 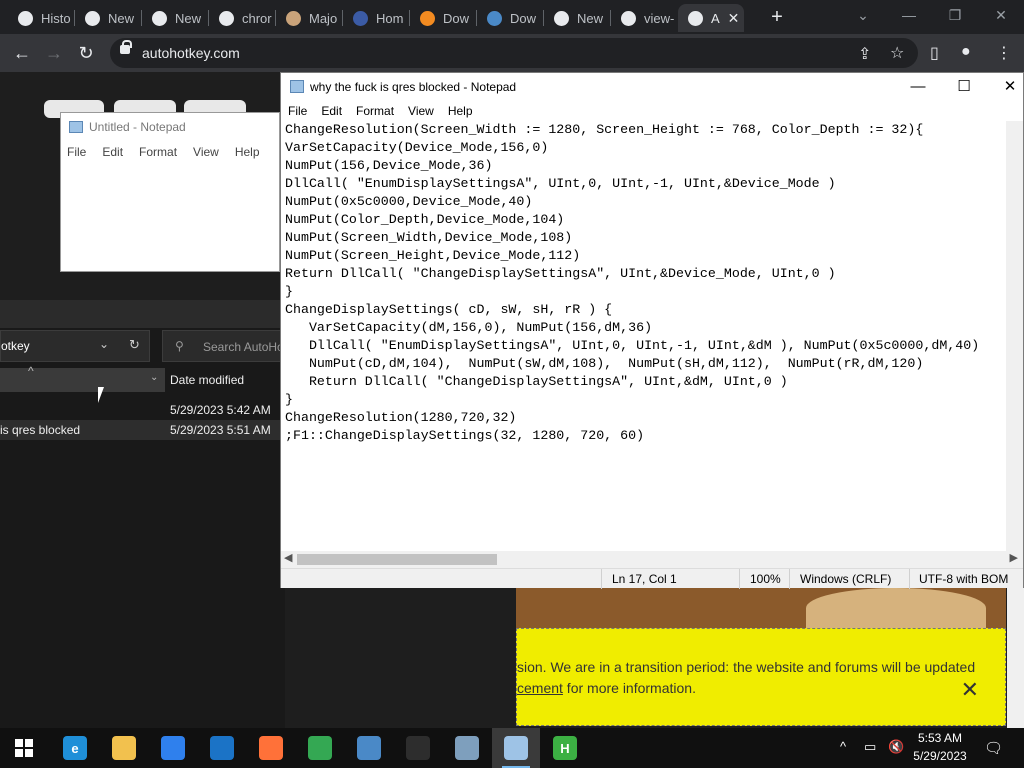 I want to click on mail-icon, so click(x=222, y=748).